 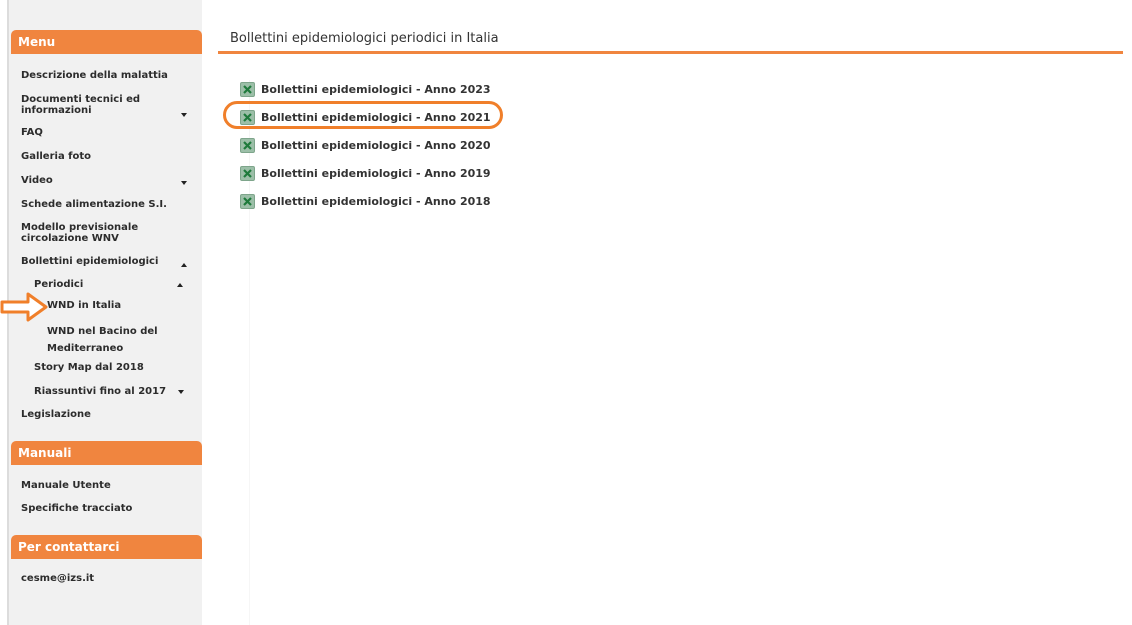 I want to click on sidebar-item-descrizione: Descrizione della malattia, so click(x=106, y=75).